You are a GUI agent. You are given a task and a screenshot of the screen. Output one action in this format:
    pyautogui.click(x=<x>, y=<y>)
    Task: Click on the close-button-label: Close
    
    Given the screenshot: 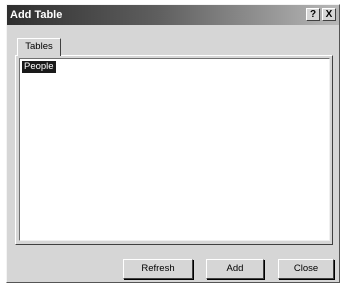 What is the action you would take?
    pyautogui.click(x=306, y=268)
    